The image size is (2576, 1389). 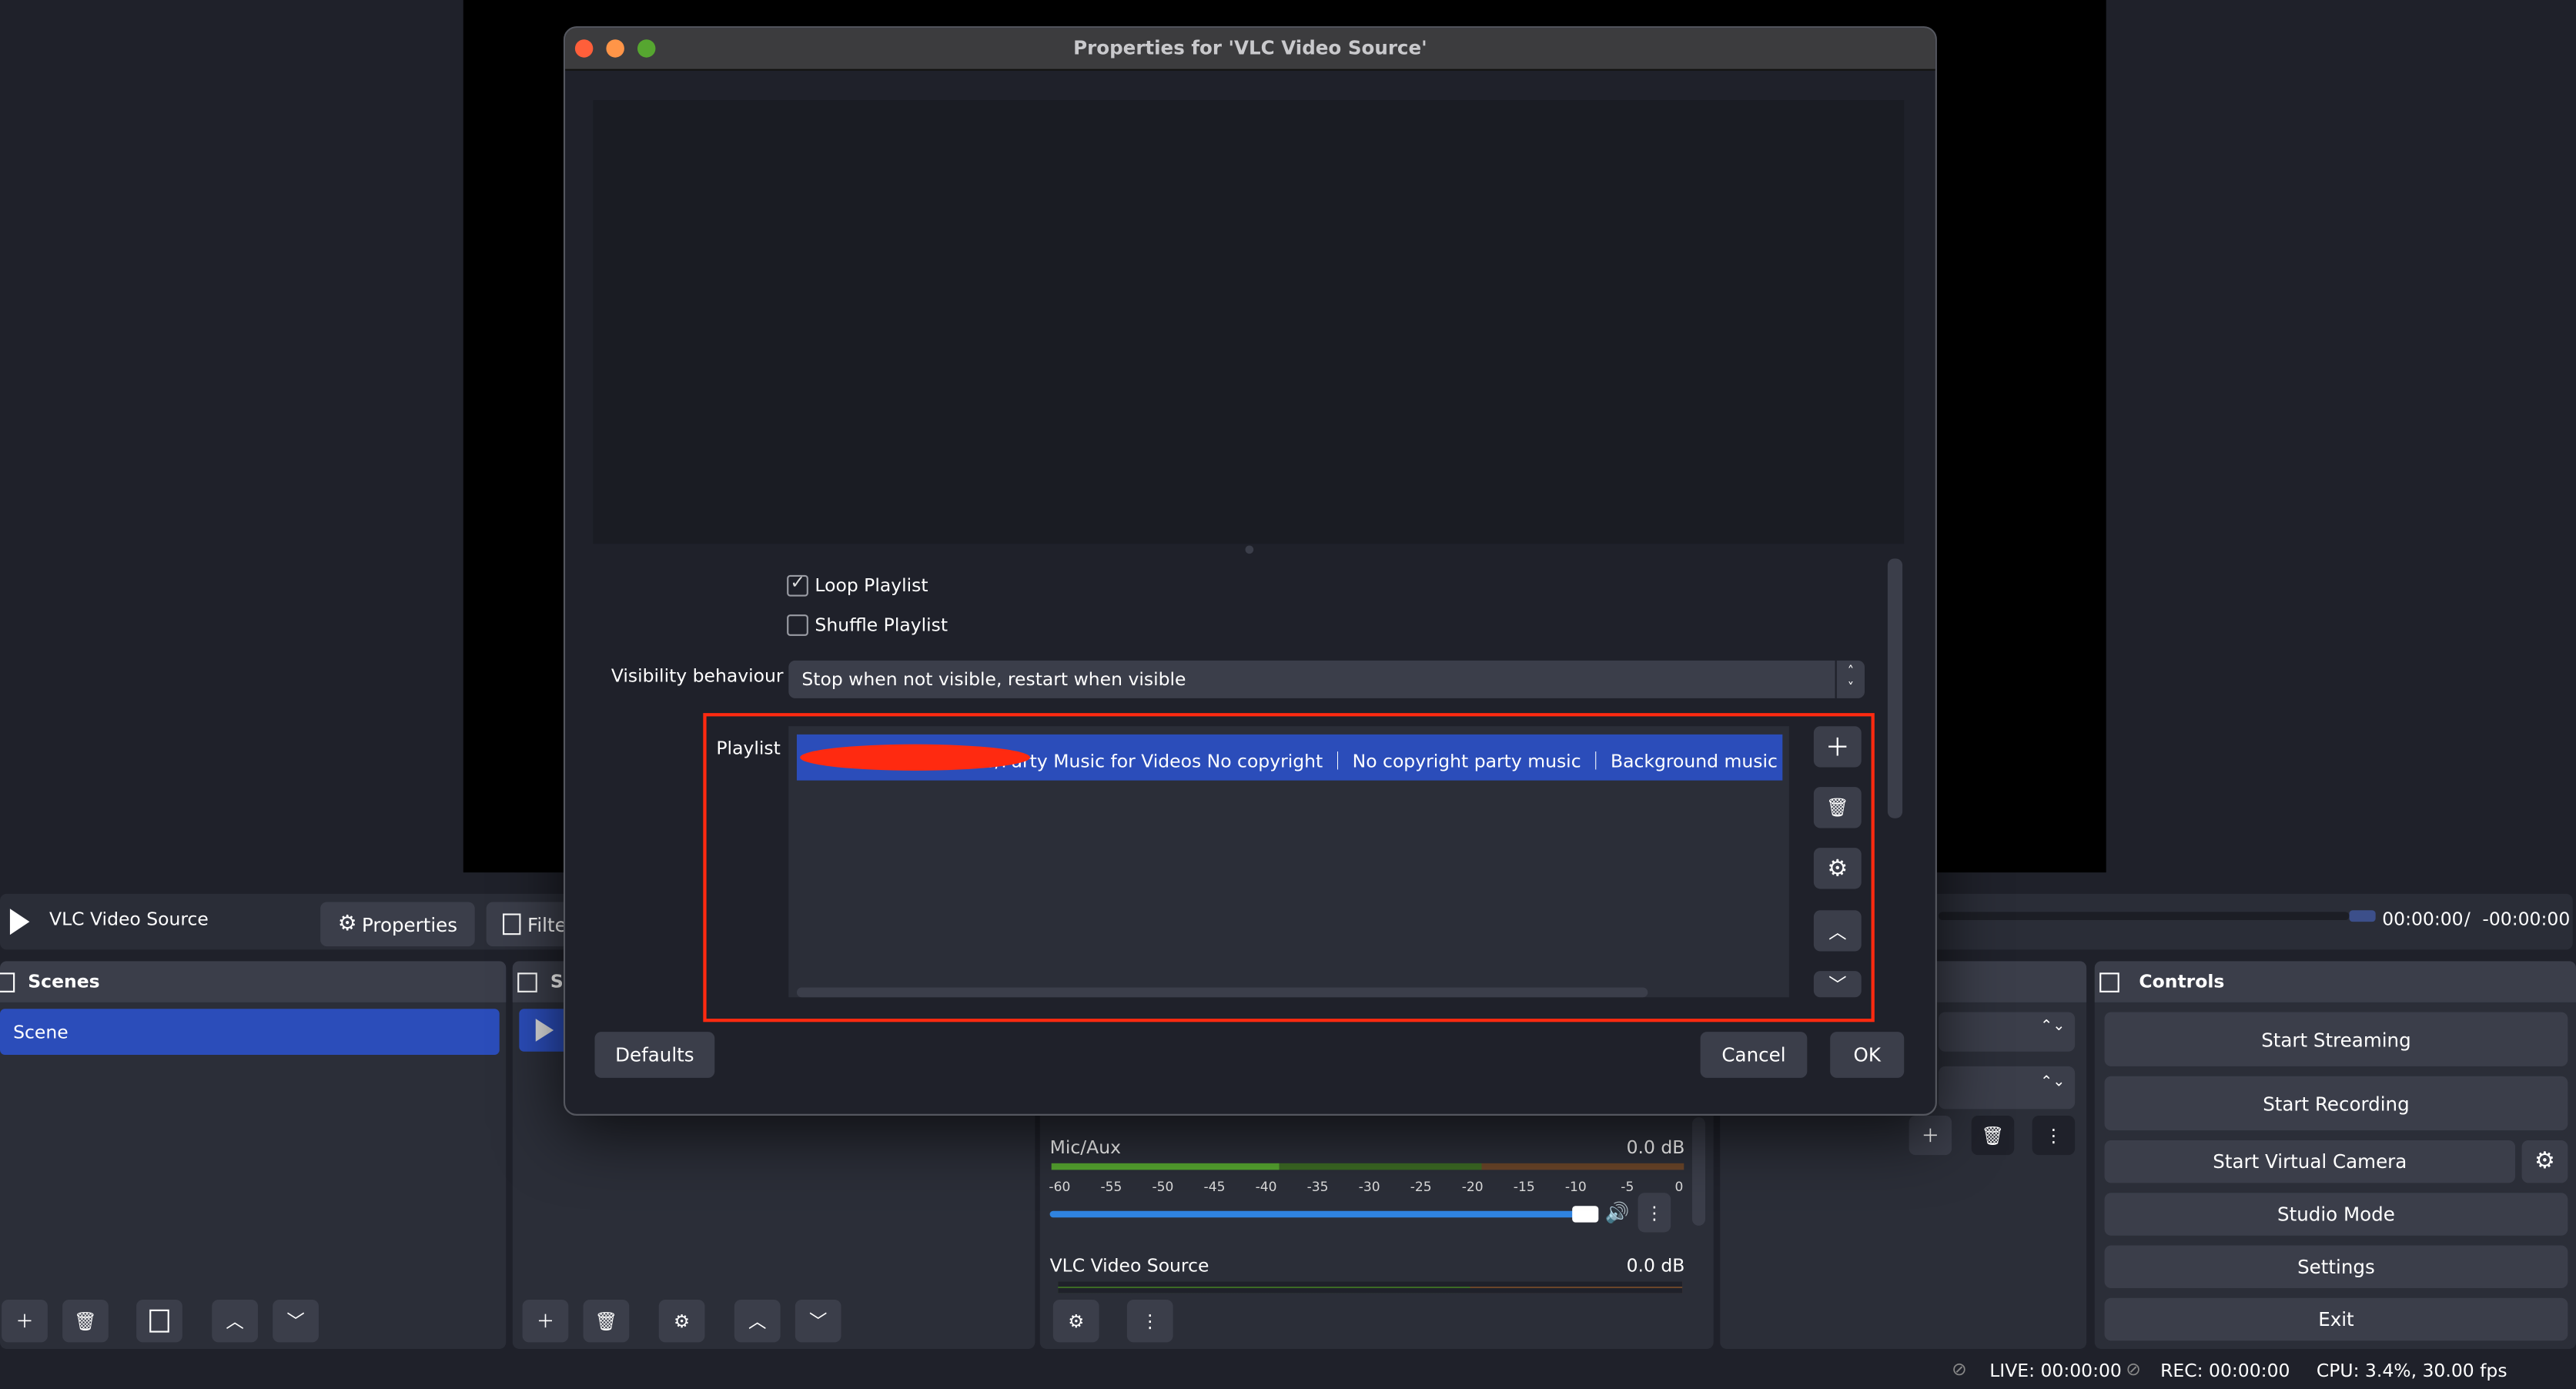 I want to click on vlc-source-name: VLC Video Source, so click(x=1129, y=1266).